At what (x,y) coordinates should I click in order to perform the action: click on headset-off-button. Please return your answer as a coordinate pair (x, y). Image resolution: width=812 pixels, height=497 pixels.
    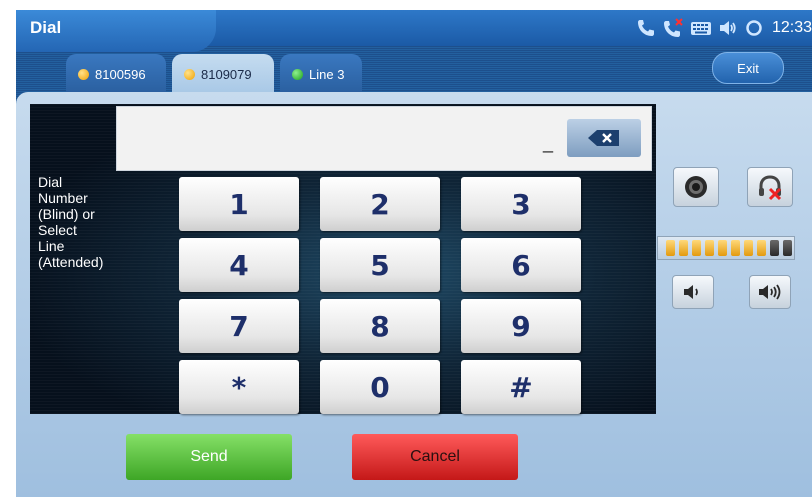
    Looking at the image, I should click on (770, 187).